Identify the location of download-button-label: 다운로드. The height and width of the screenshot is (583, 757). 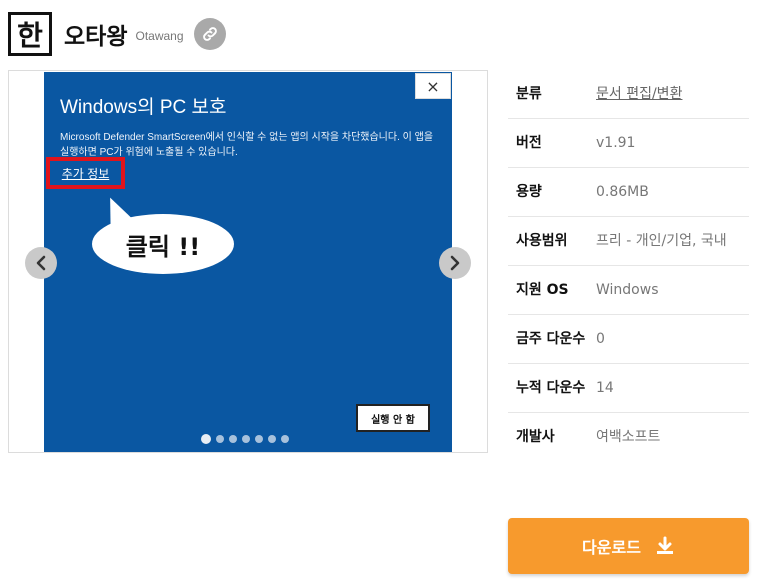
(611, 547).